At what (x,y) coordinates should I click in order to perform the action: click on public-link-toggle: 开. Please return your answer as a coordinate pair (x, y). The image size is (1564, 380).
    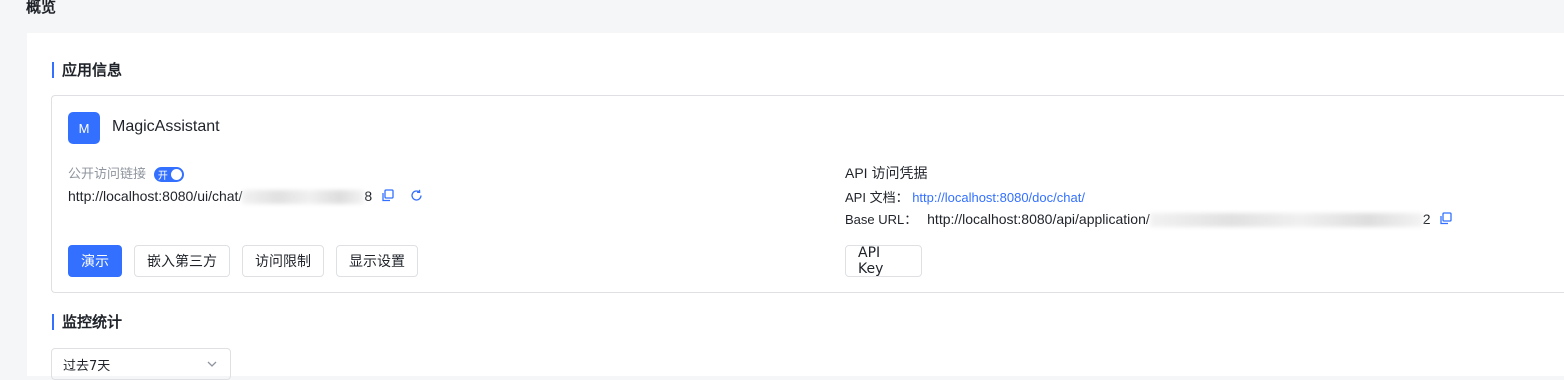
    Looking at the image, I should click on (168, 174).